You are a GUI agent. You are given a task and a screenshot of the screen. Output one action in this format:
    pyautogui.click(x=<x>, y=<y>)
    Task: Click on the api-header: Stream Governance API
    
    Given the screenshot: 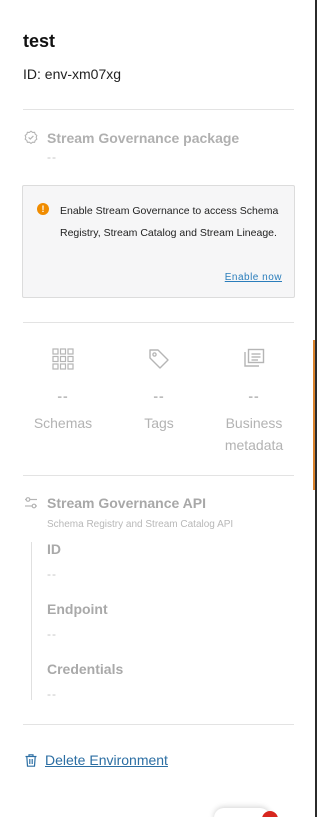 What is the action you would take?
    pyautogui.click(x=114, y=503)
    